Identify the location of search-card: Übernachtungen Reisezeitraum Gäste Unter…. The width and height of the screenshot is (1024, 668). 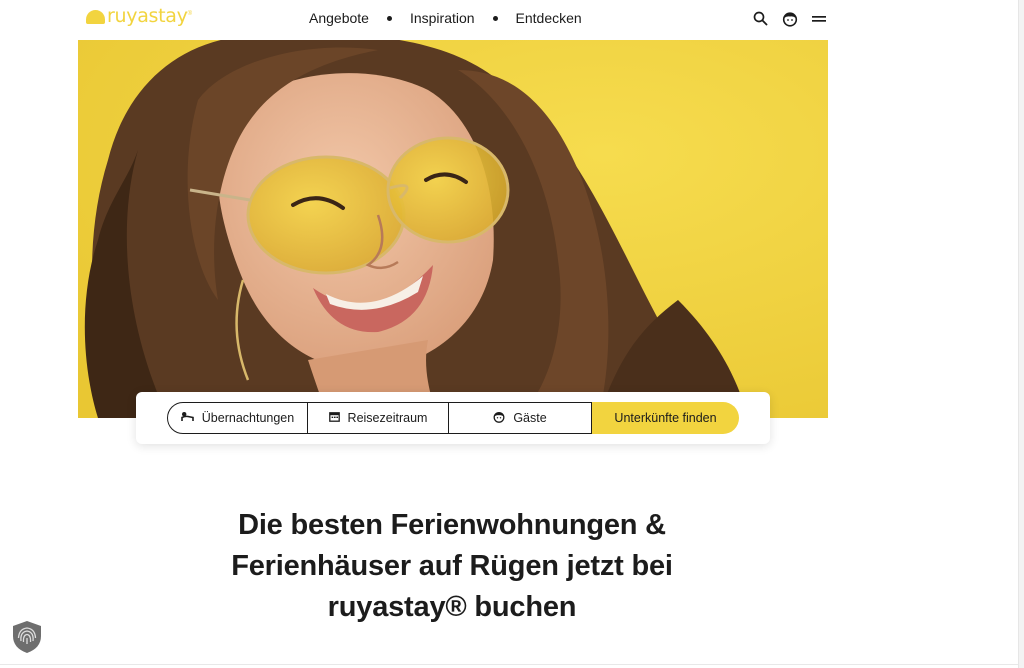
(453, 418).